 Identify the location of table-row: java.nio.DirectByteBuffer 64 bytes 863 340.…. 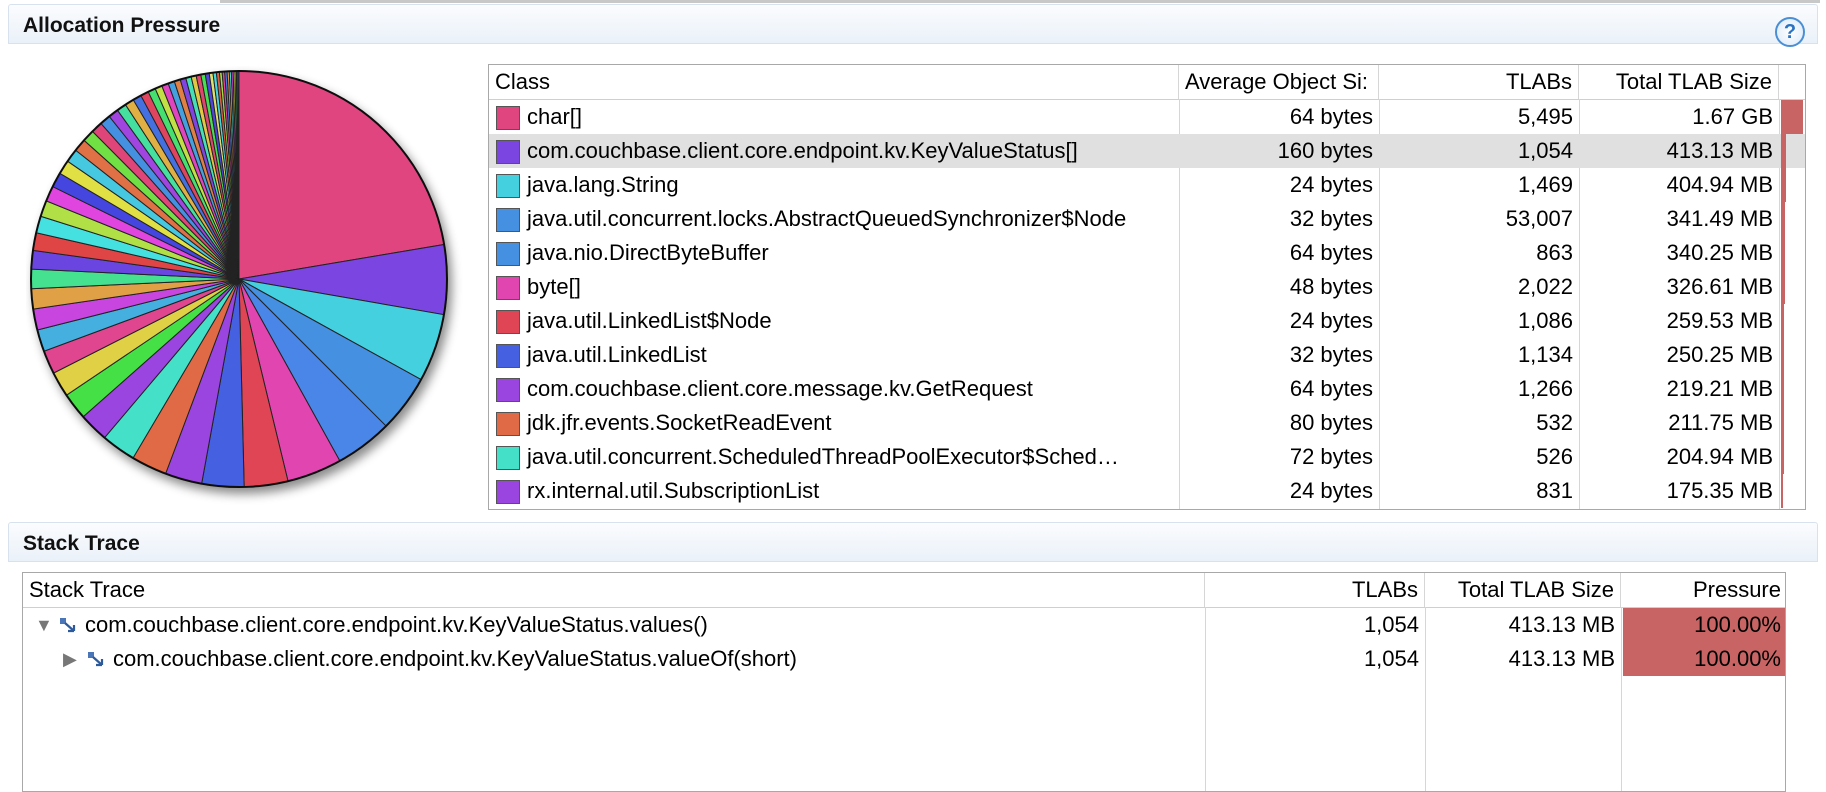
(1147, 253).